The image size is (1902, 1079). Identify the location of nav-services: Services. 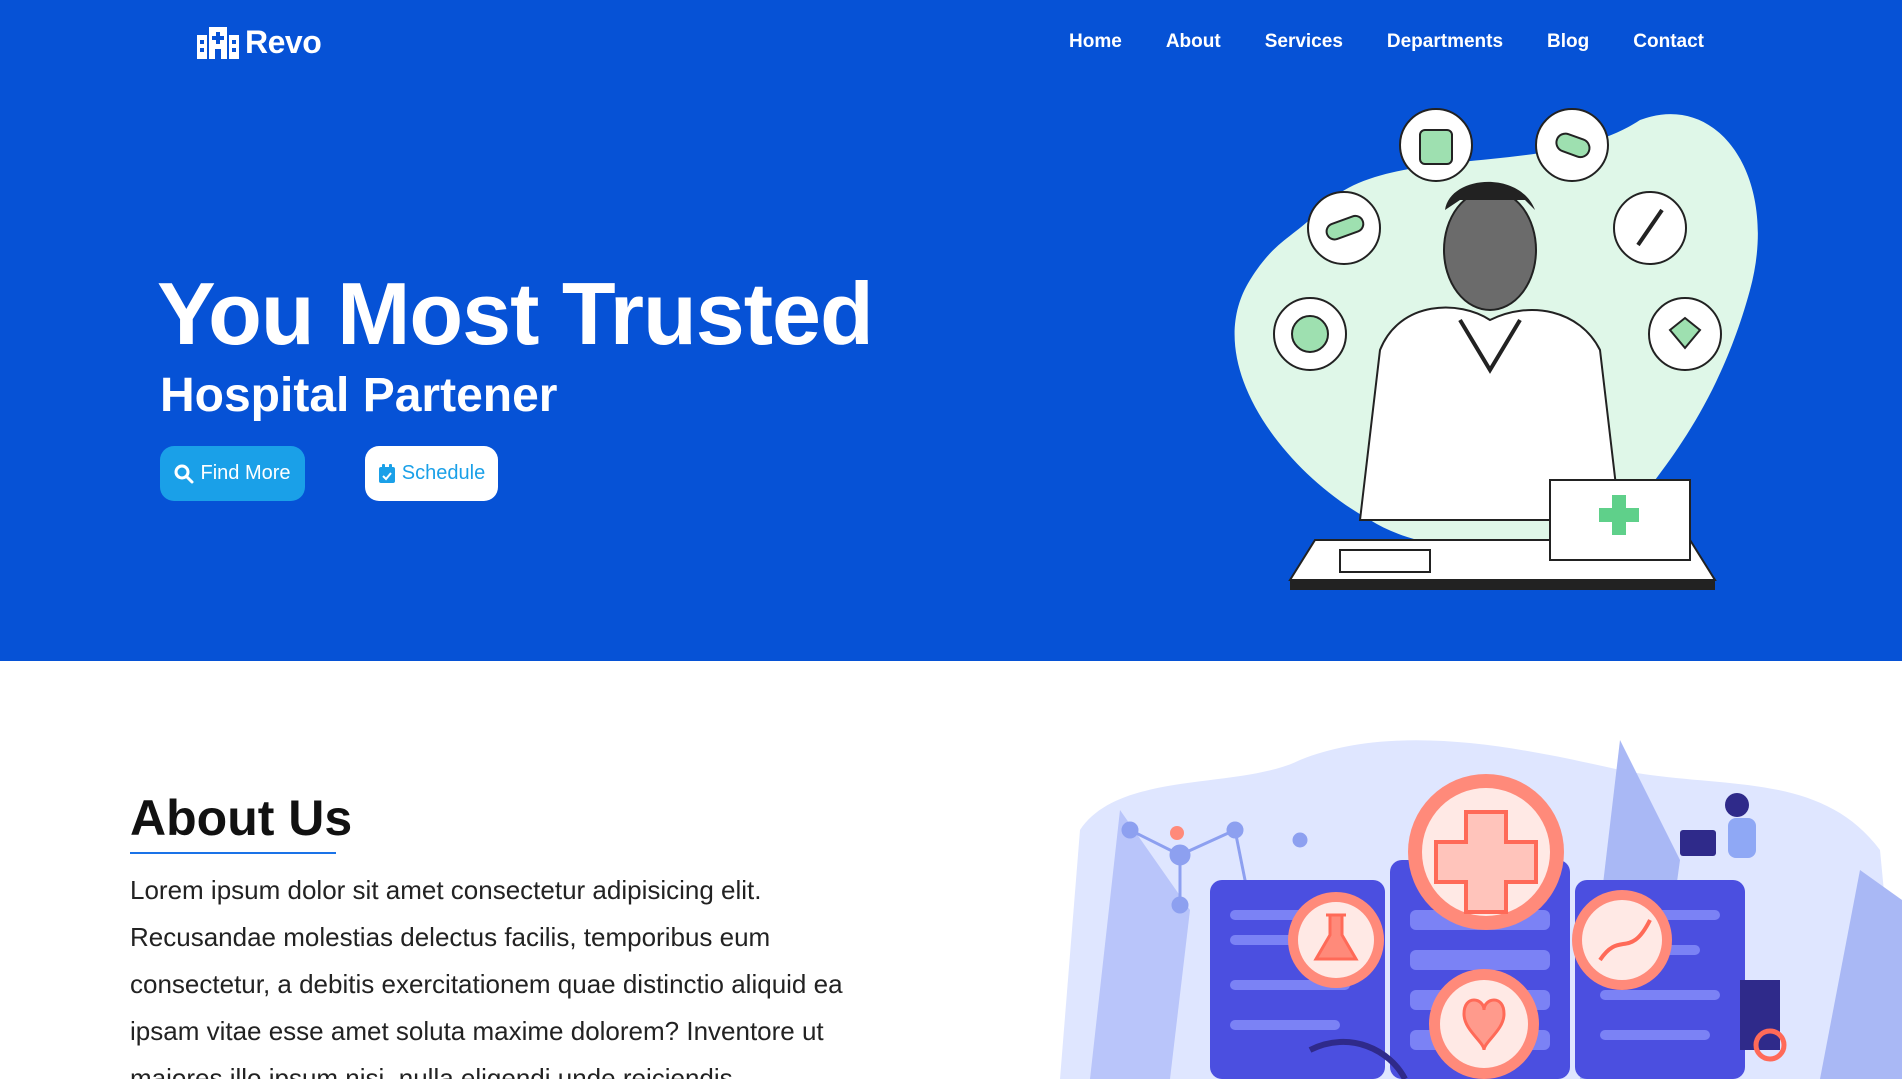
(1304, 42).